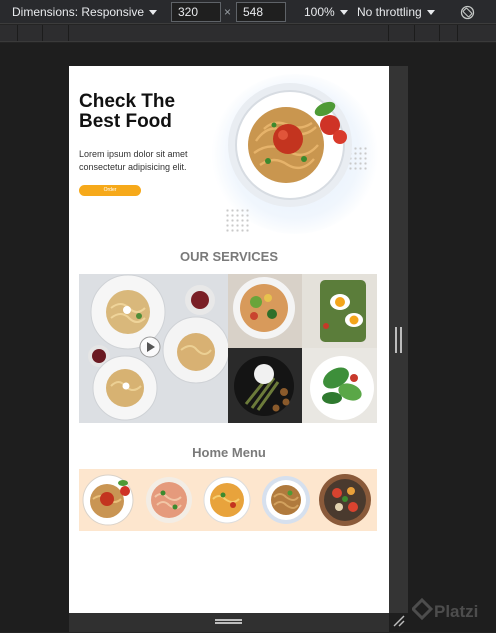  What do you see at coordinates (228, 256) in the screenshot?
I see `services-title: OUR SERVICES` at bounding box center [228, 256].